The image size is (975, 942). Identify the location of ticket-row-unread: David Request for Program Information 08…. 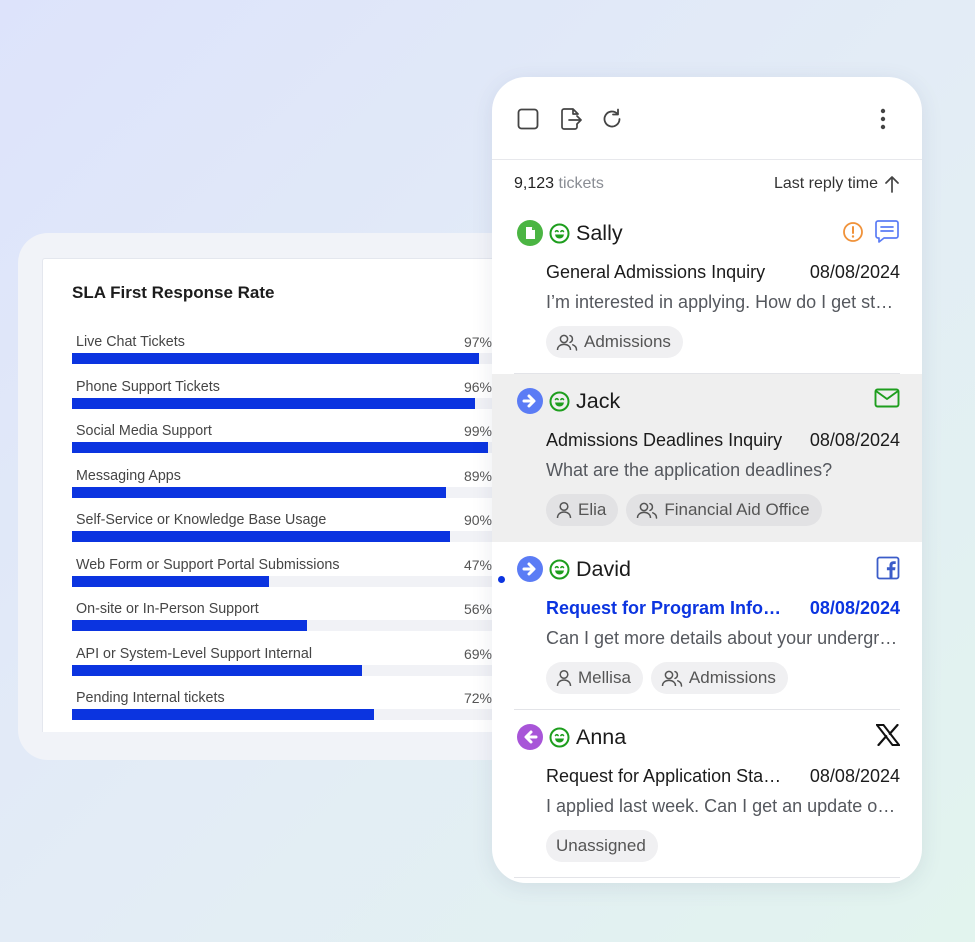
(707, 626).